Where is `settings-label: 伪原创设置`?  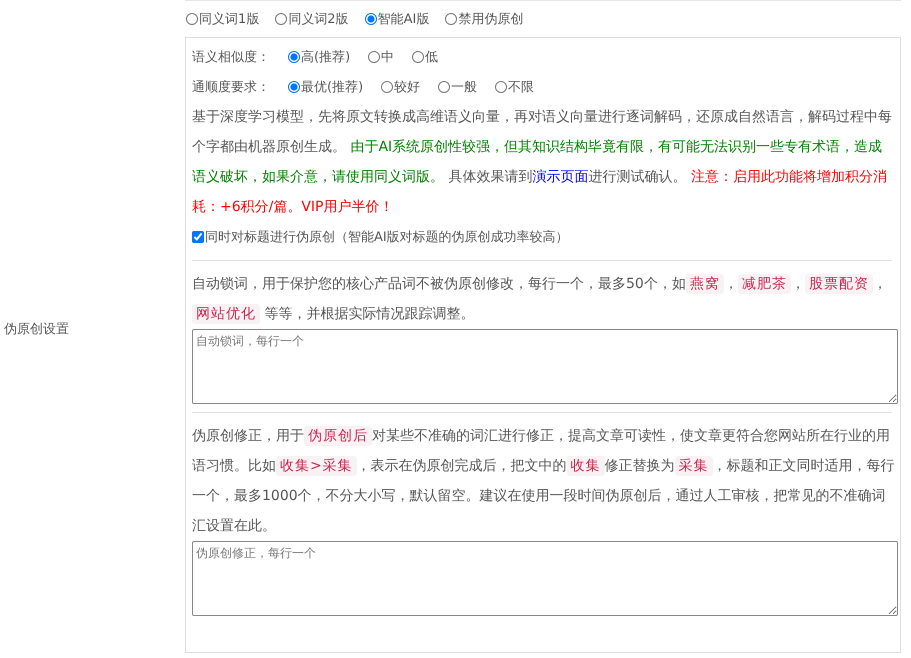 settings-label: 伪原创设置 is located at coordinates (36, 329).